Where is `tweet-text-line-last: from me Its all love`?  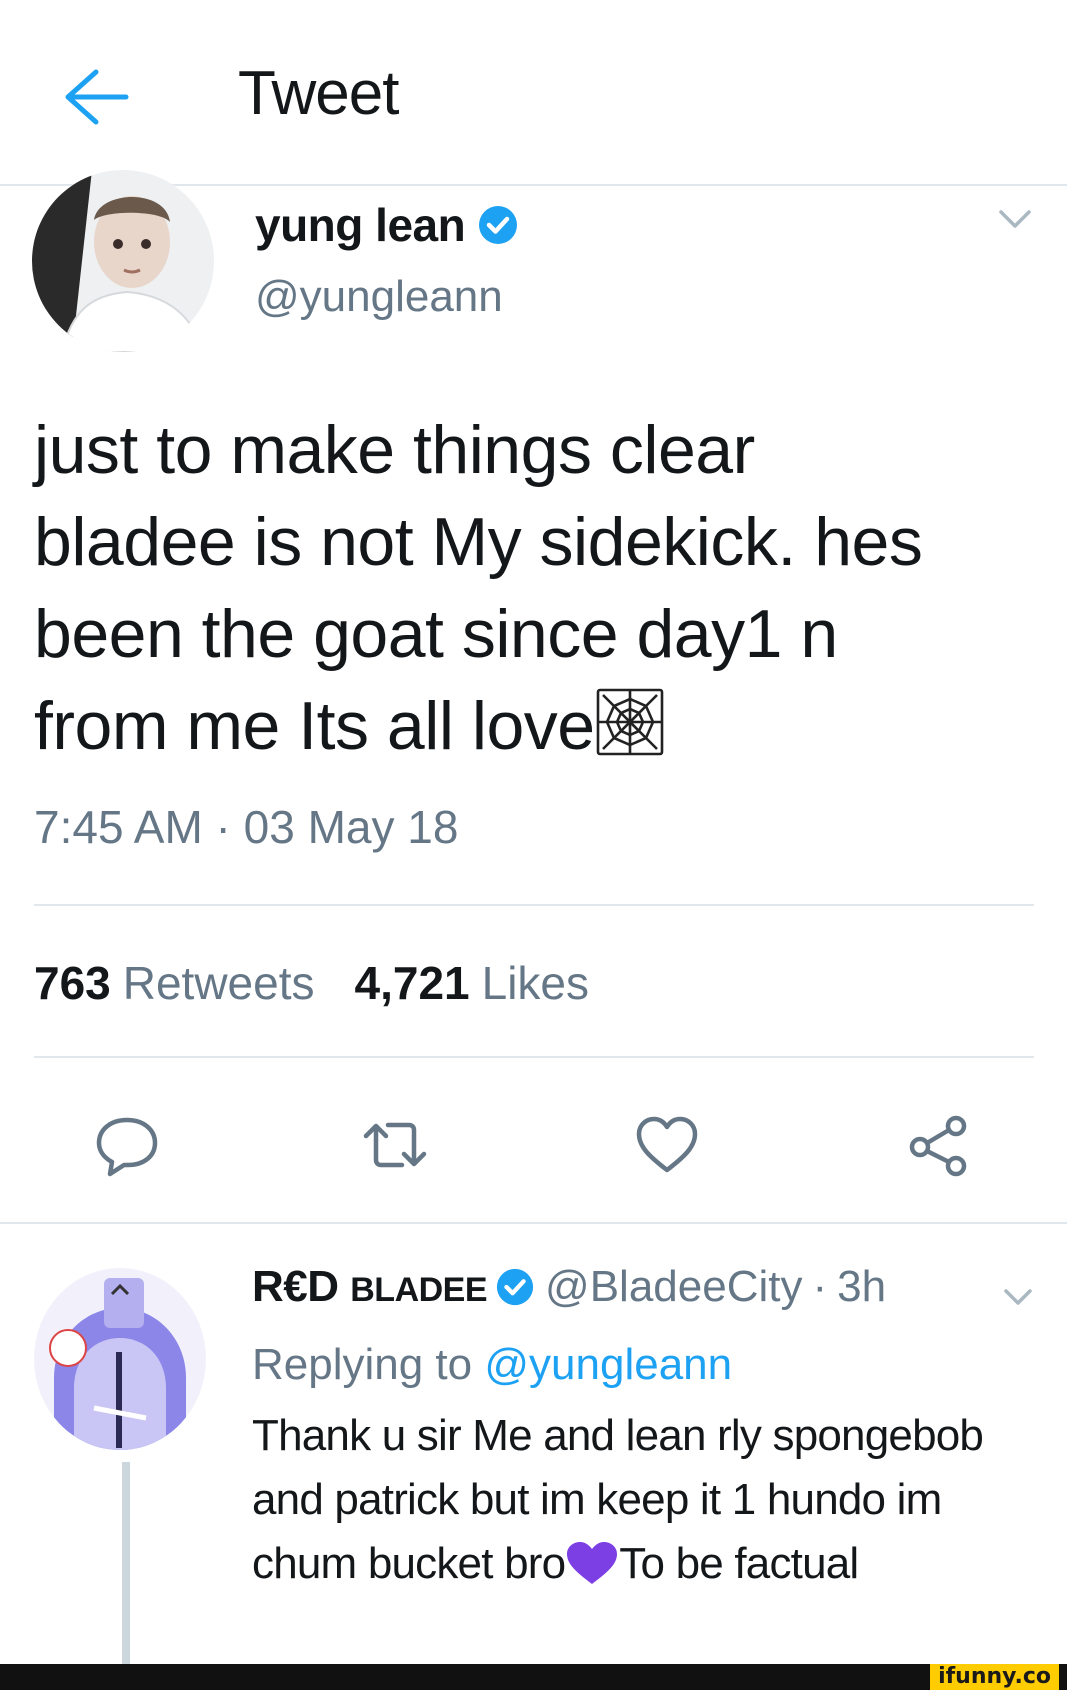 tweet-text-line-last: from me Its all love is located at coordinates (539, 726).